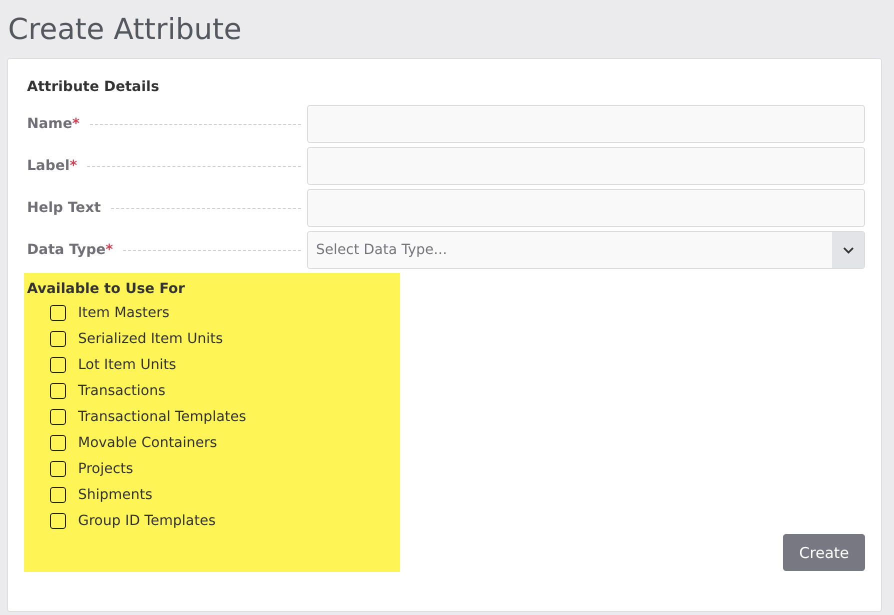 The width and height of the screenshot is (894, 615). I want to click on option-label: Group ID Templates, so click(147, 521).